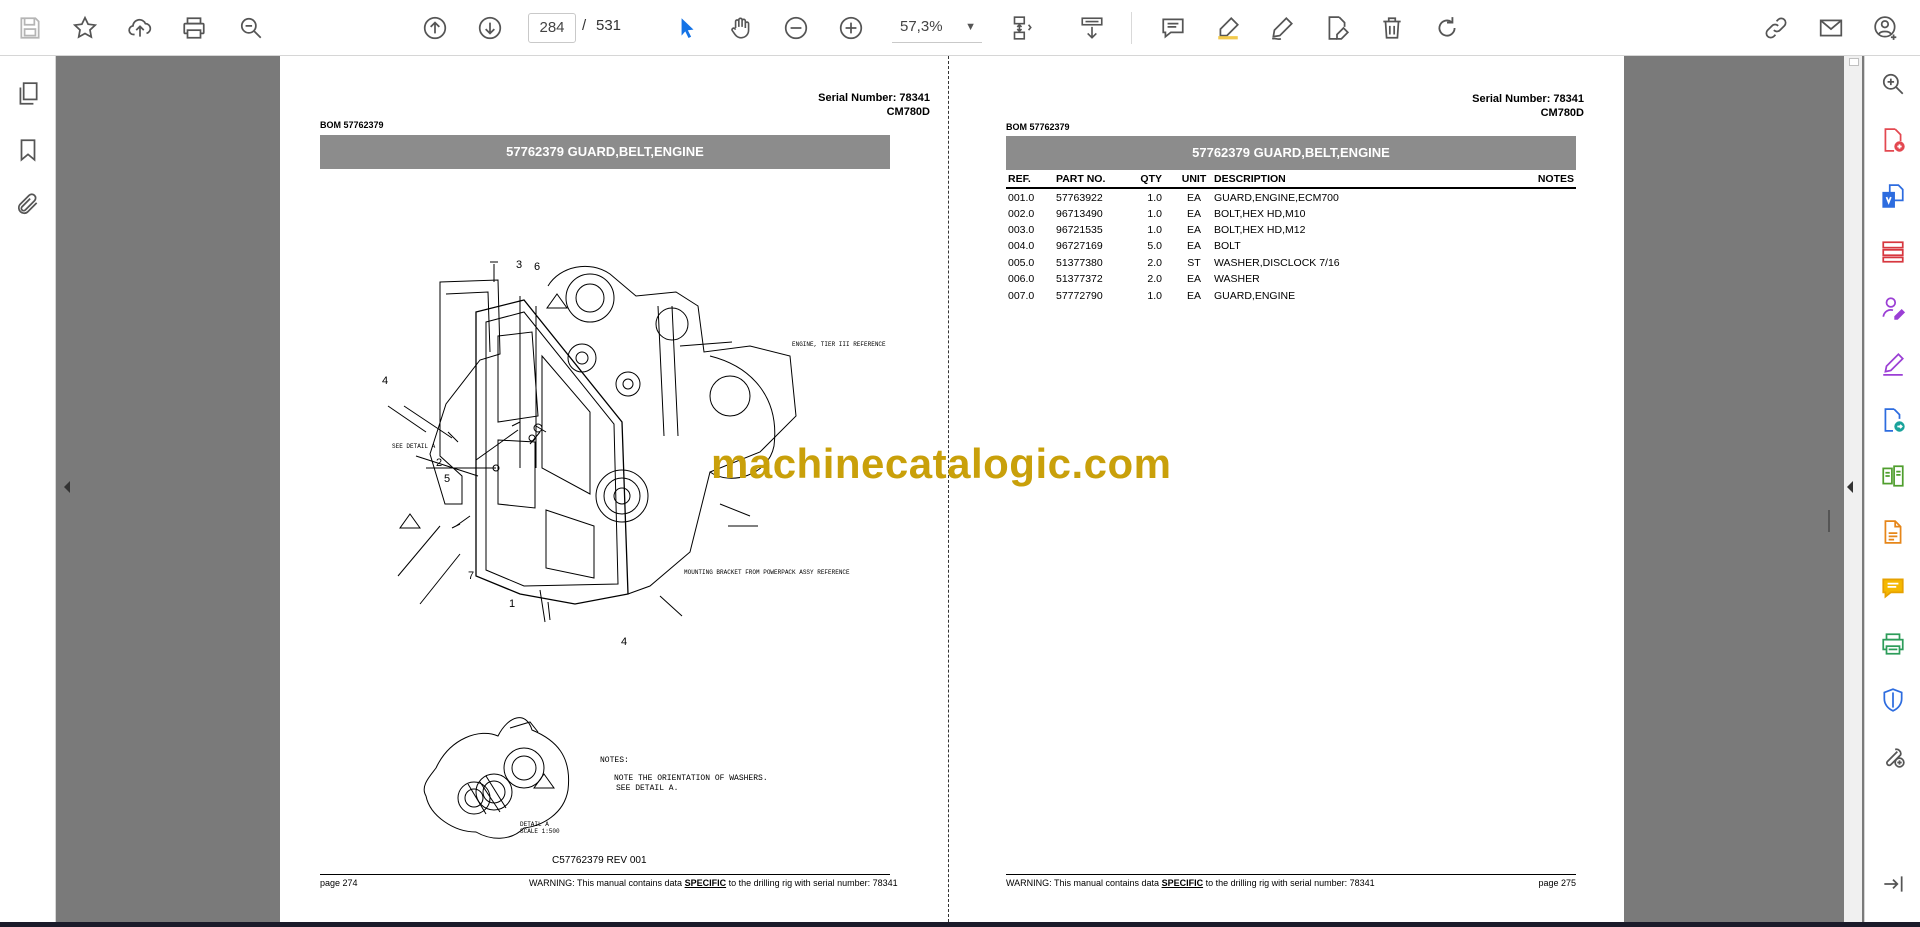 The image size is (1920, 927). Describe the element at coordinates (1173, 28) in the screenshot. I see `comment-icon` at that location.